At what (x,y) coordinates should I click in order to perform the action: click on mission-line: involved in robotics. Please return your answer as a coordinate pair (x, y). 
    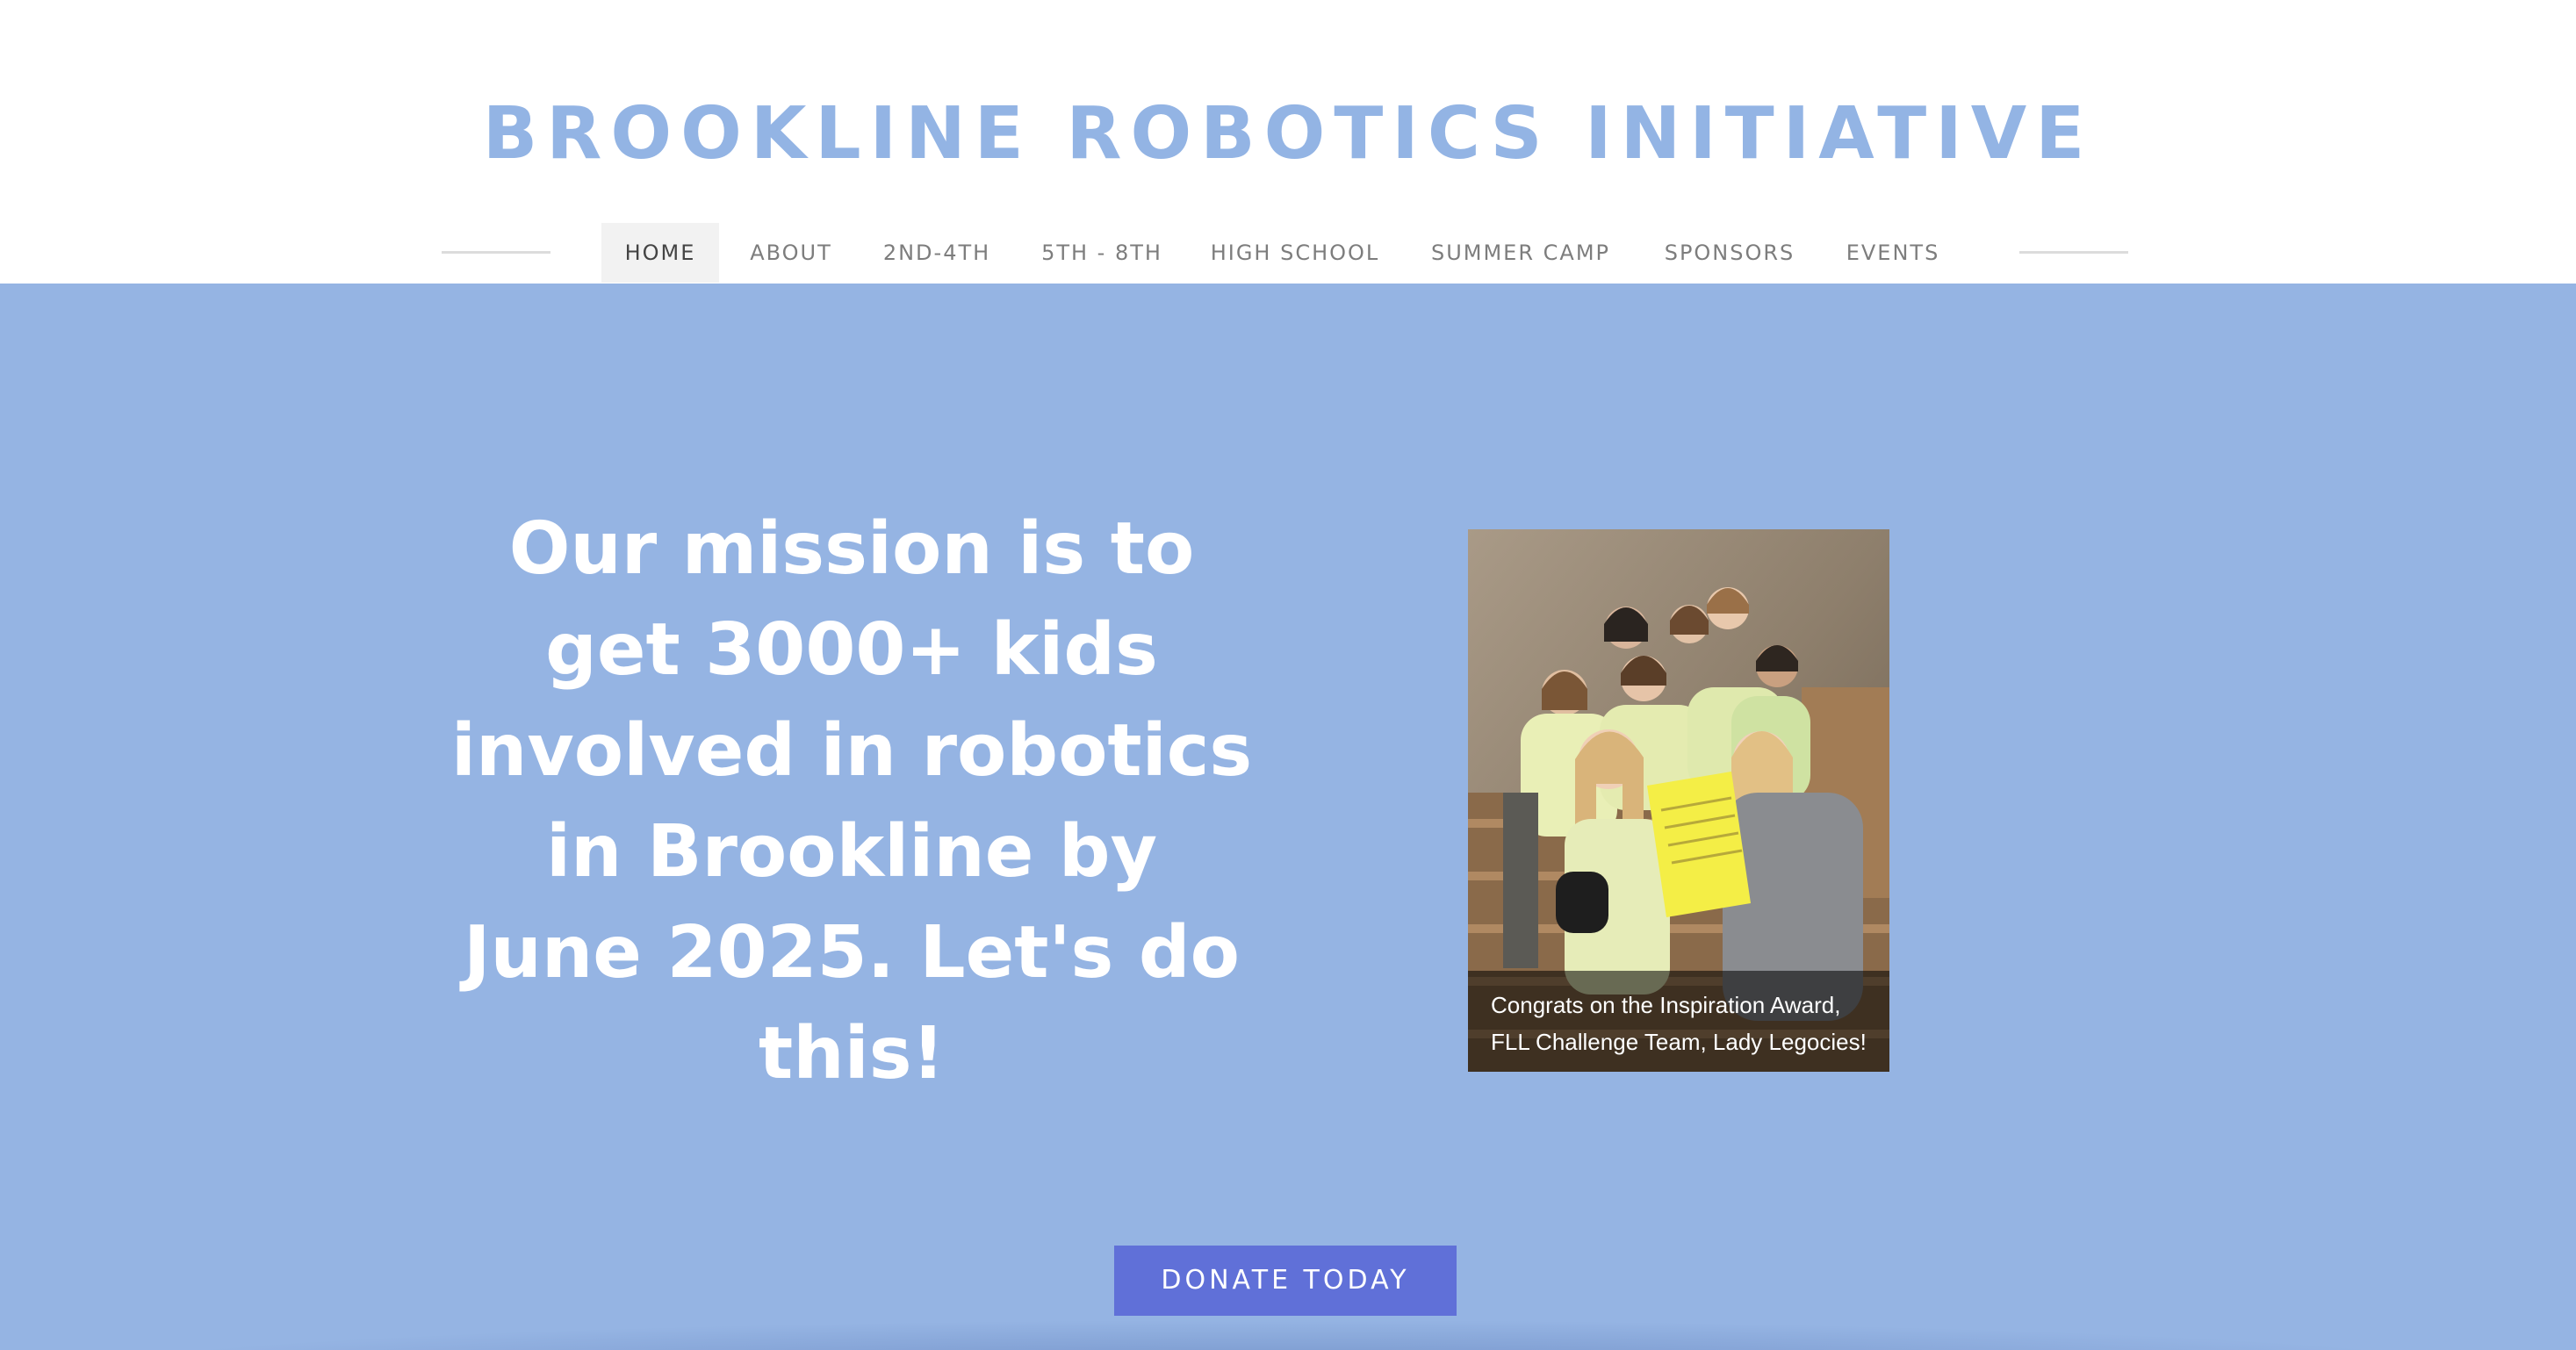
    Looking at the image, I should click on (851, 751).